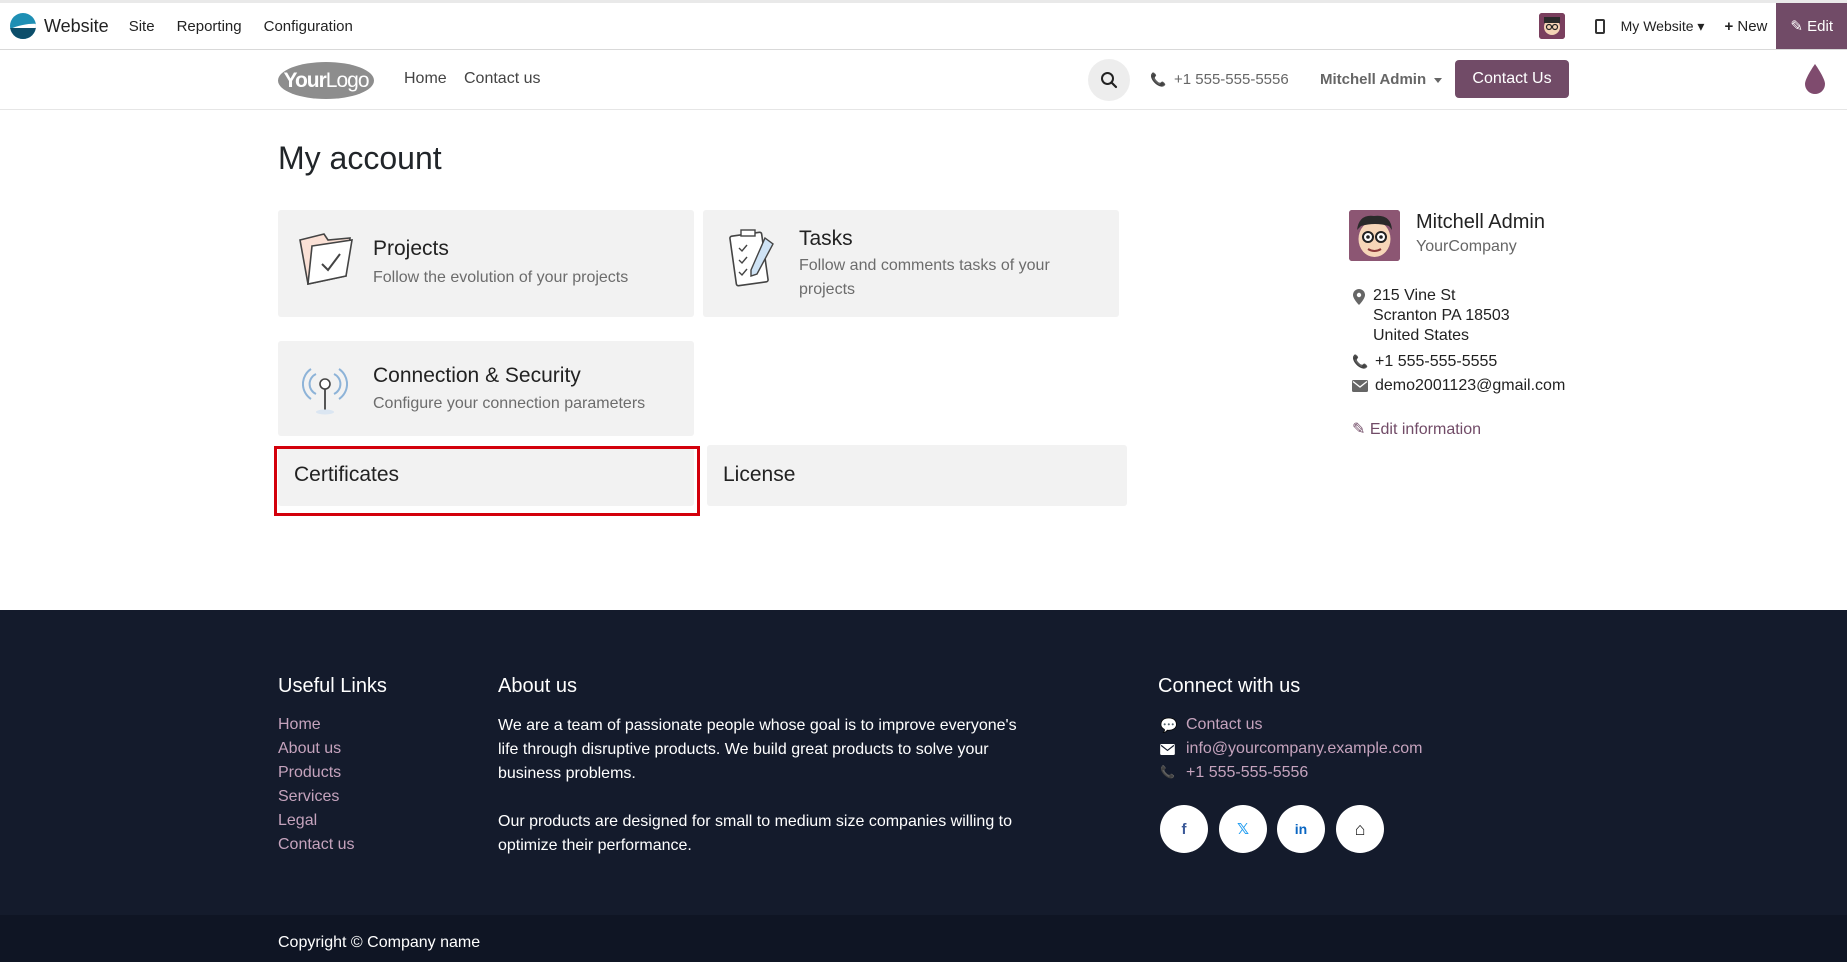  I want to click on user-avatar, so click(1551, 26).